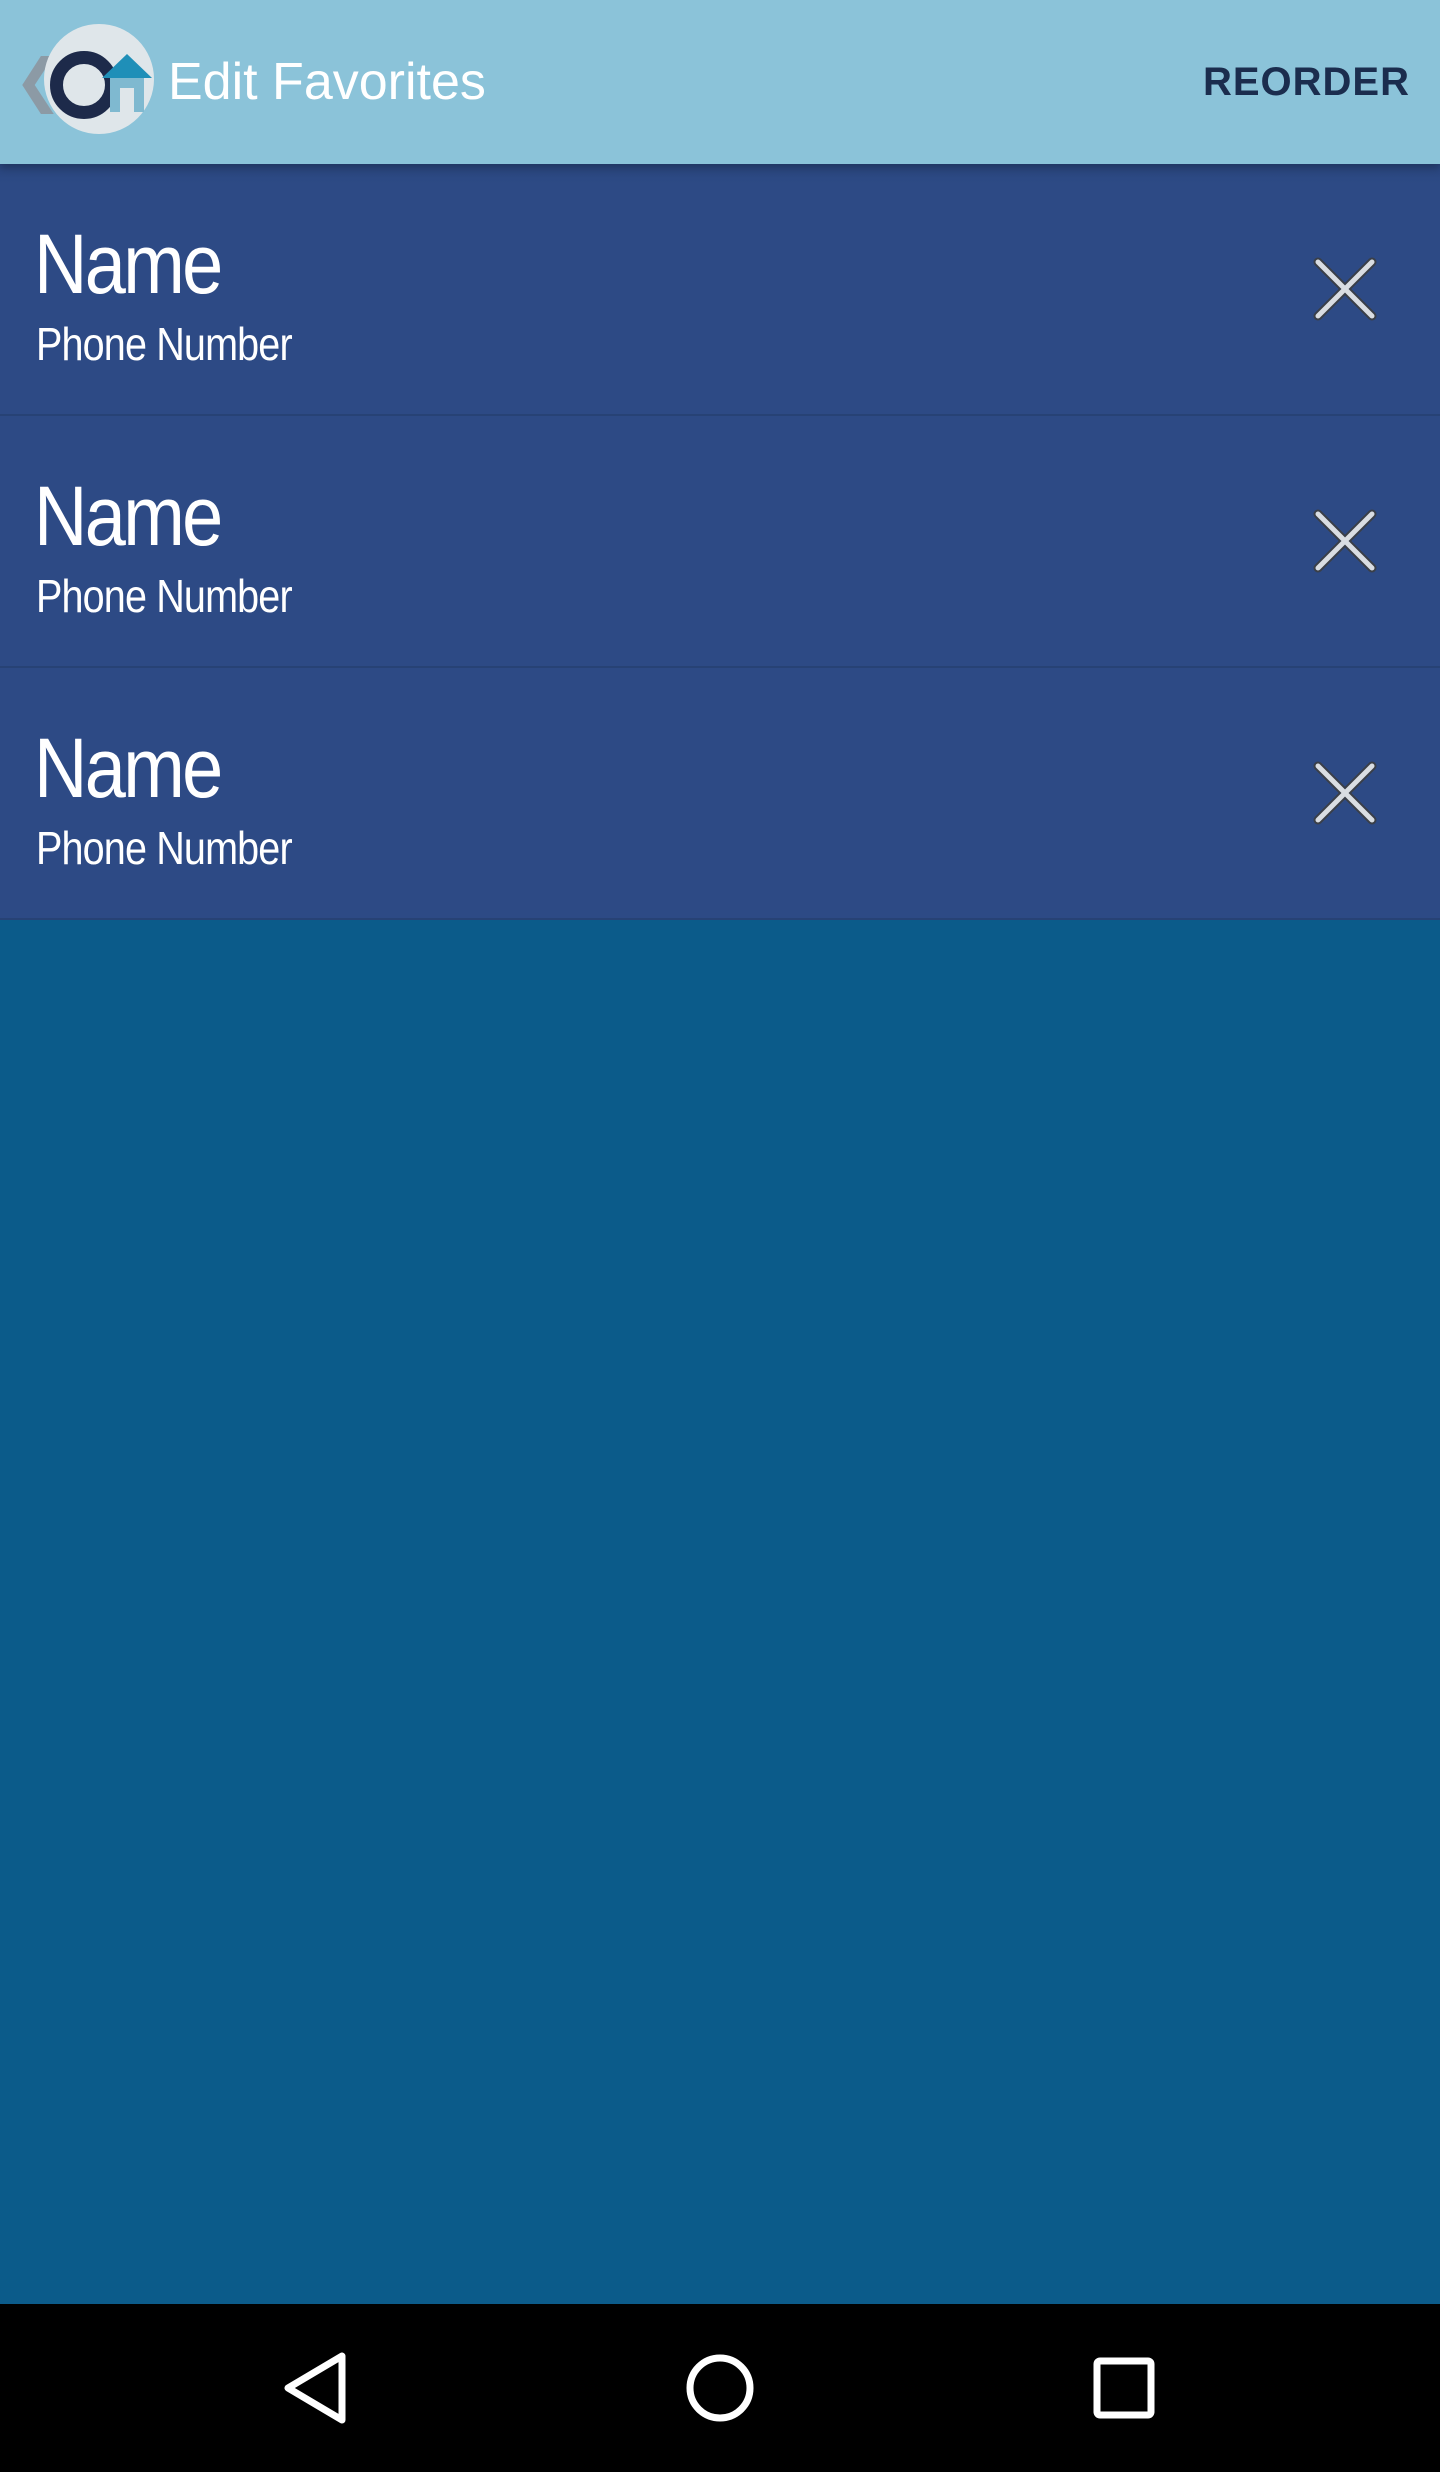 The height and width of the screenshot is (2472, 1440). What do you see at coordinates (720, 82) in the screenshot?
I see `app-bar: ❮ Edit Favorites REORDER` at bounding box center [720, 82].